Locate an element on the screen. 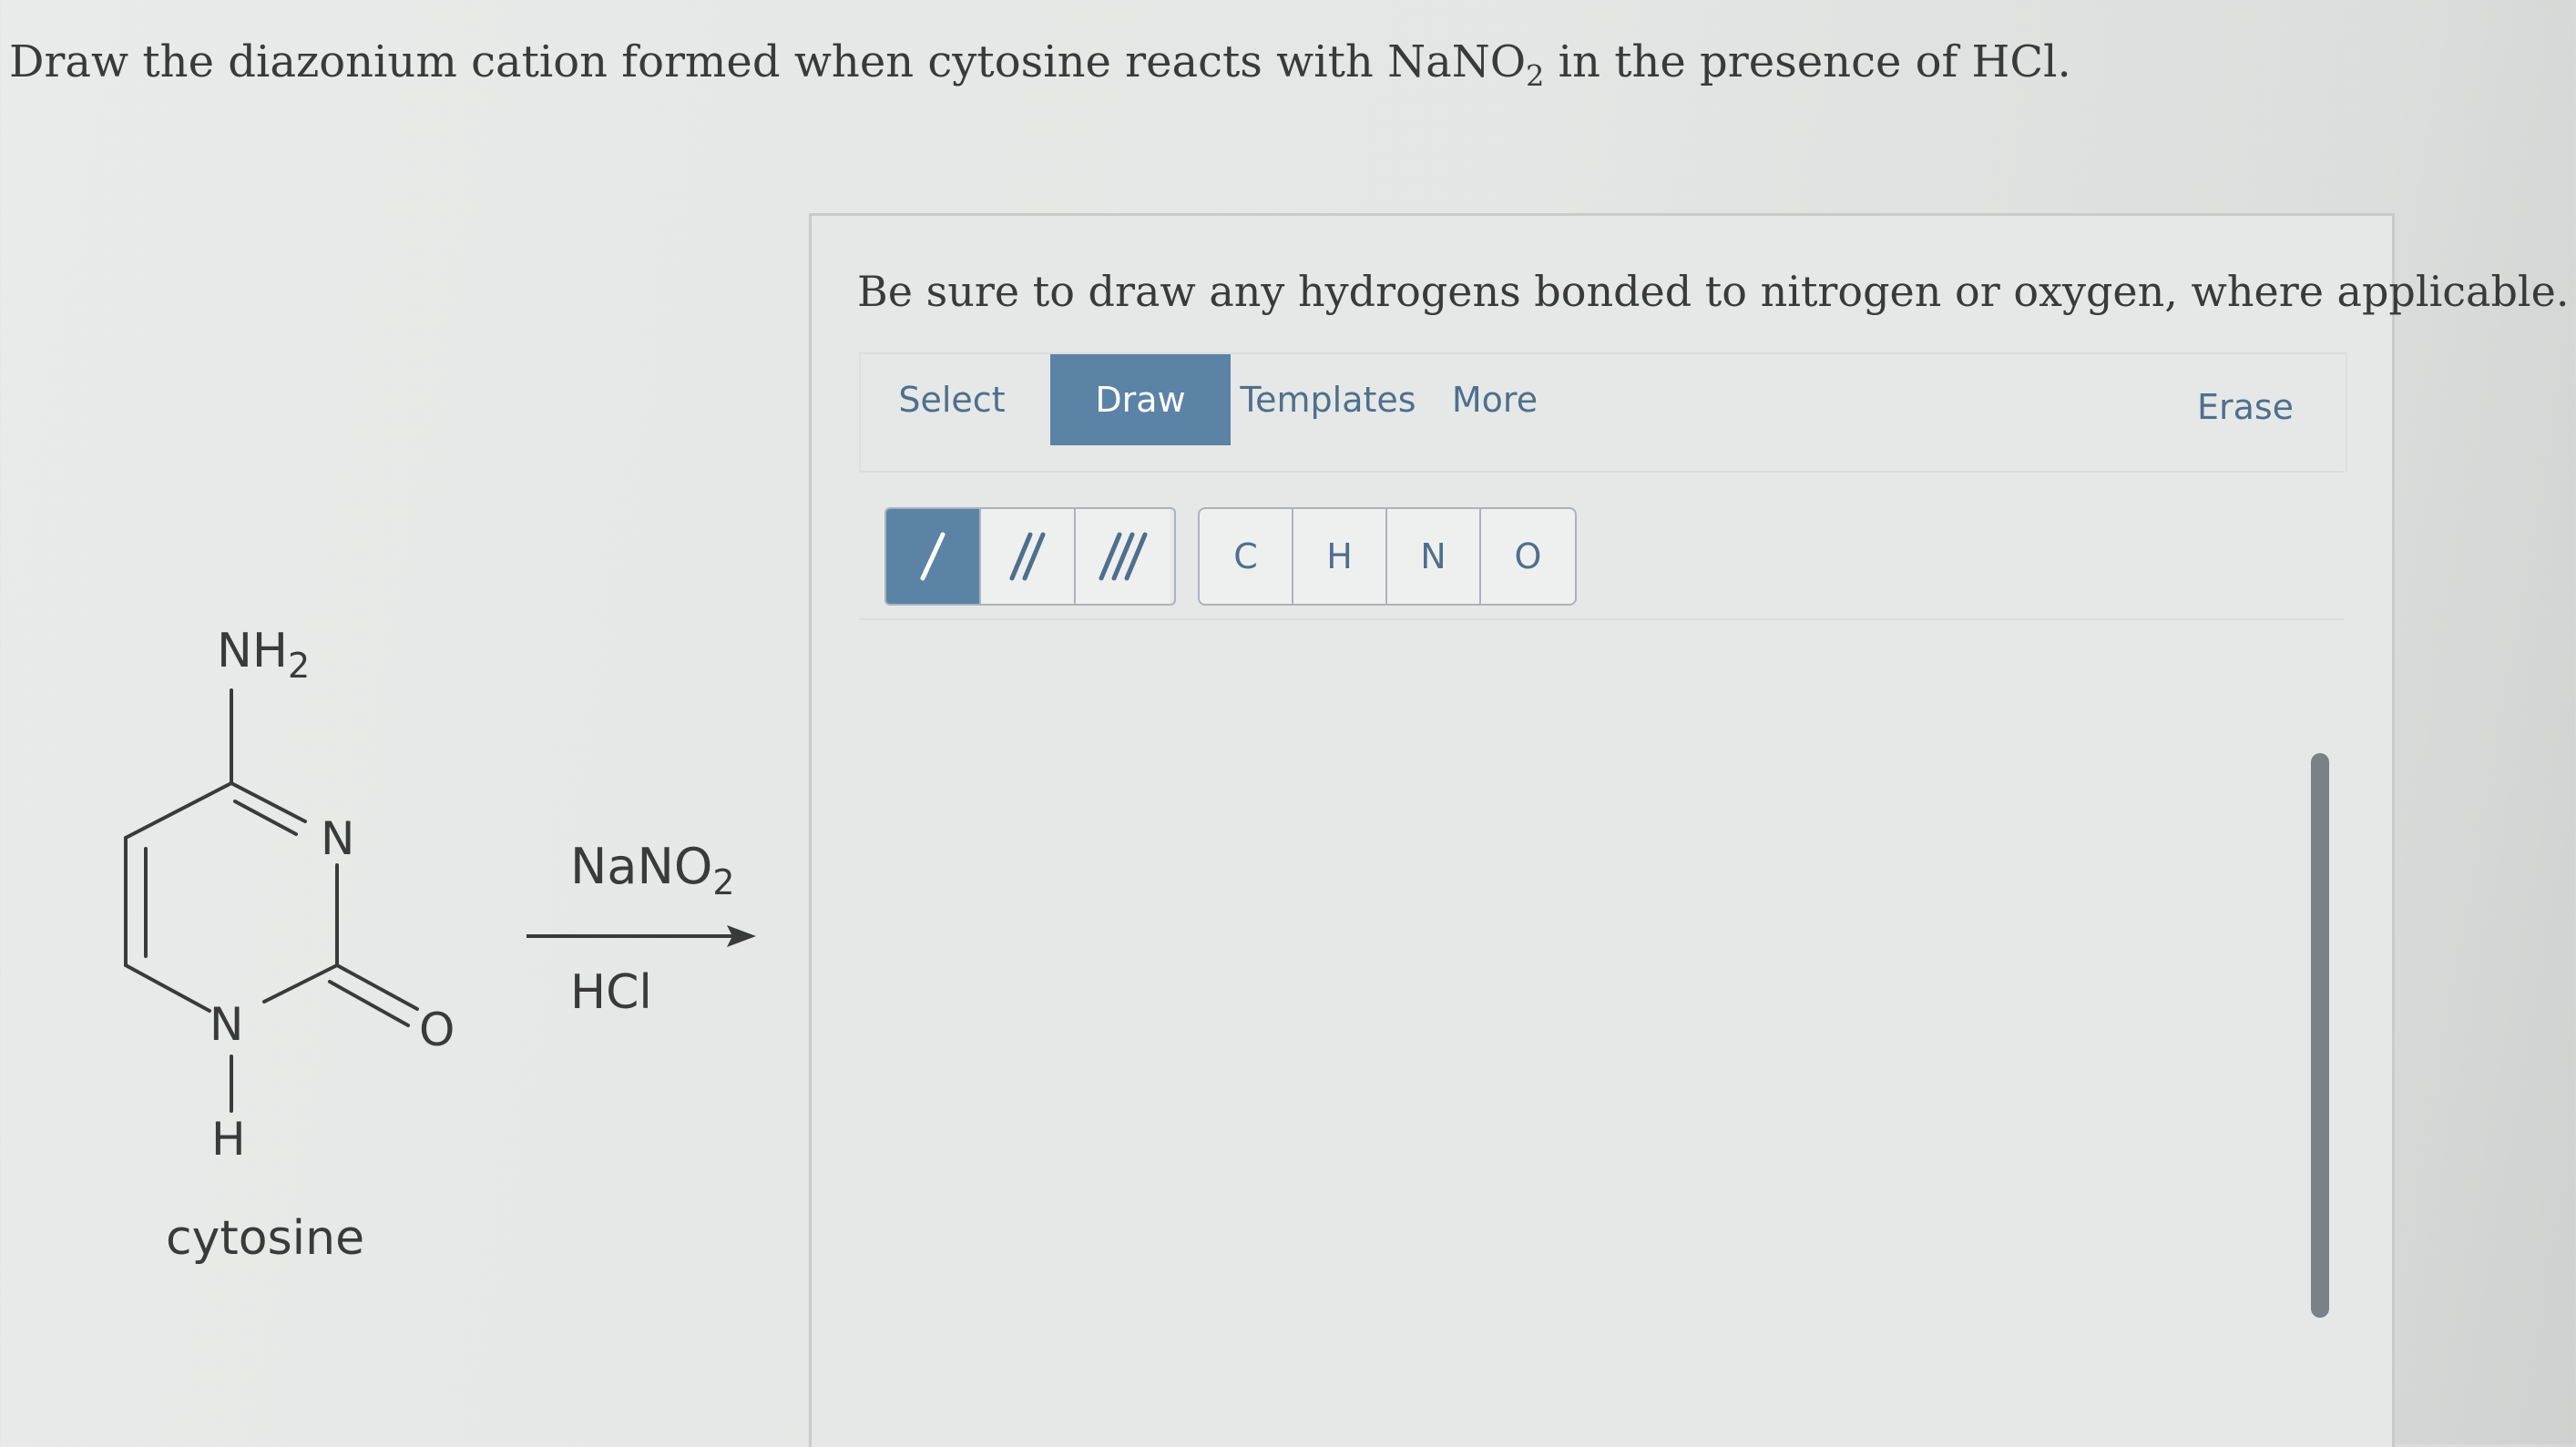 The height and width of the screenshot is (1447, 2576). single-bond-button is located at coordinates (933, 556).